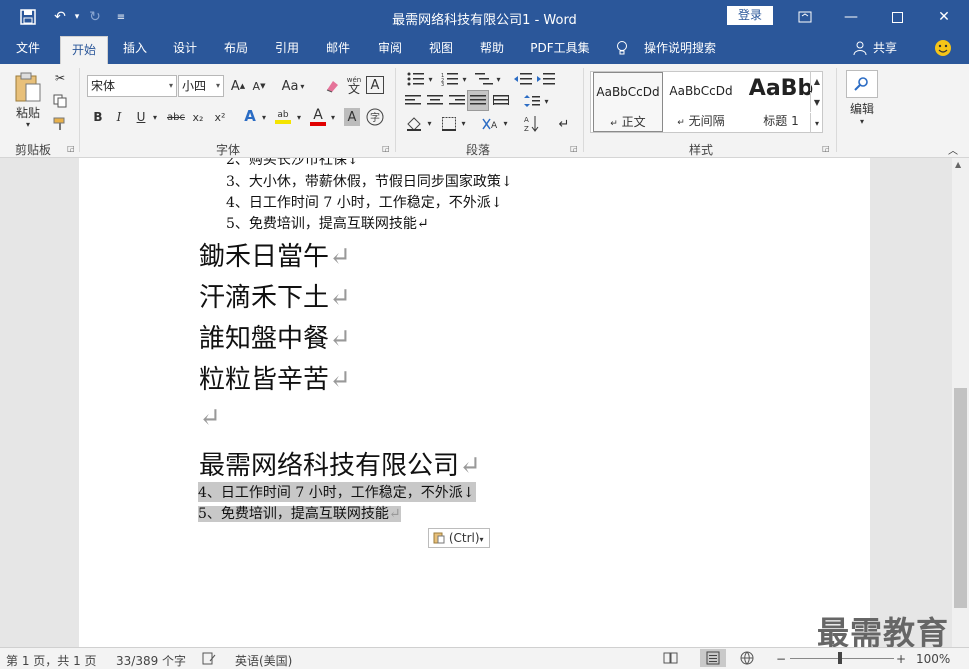  I want to click on highlight-dropdown-icon: ▾, so click(299, 117).